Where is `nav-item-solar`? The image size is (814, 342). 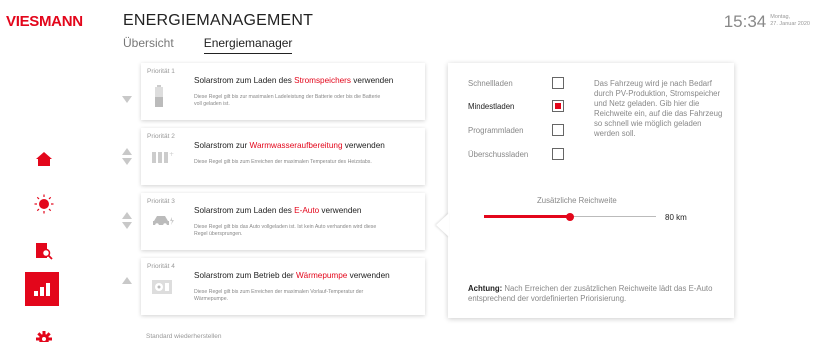 nav-item-solar is located at coordinates (44, 204).